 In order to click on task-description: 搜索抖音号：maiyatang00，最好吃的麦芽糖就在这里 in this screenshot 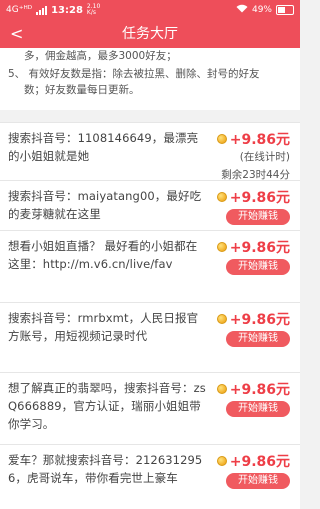, I will do `click(105, 205)`.